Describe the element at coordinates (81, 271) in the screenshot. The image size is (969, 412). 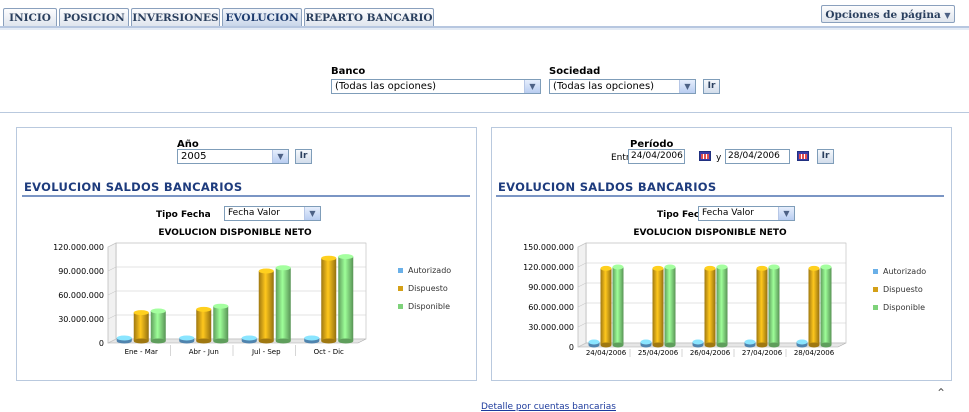
I see `y-tick-label: 90.000.000` at that location.